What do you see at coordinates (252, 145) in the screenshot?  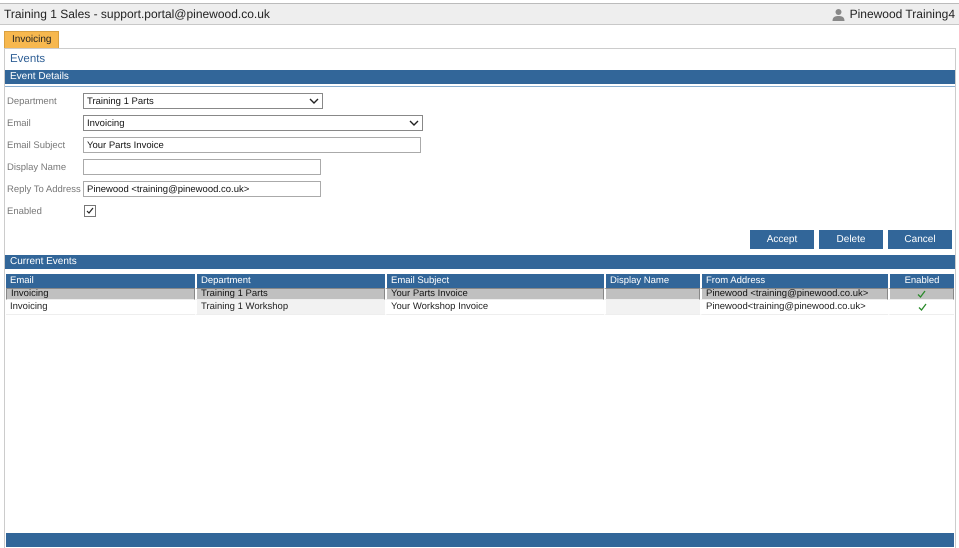 I see `input-field: Your Parts Invoice` at bounding box center [252, 145].